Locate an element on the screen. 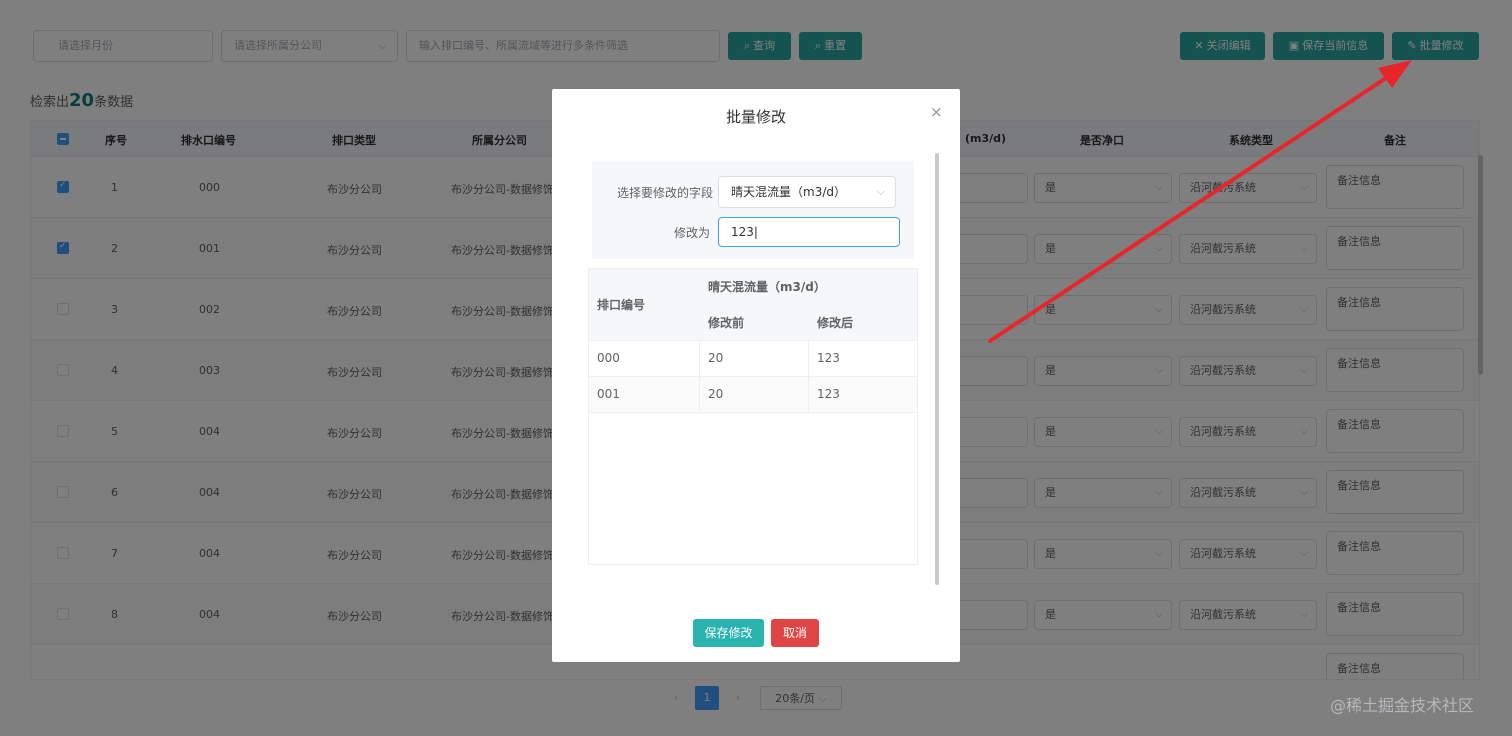 This screenshot has height=736, width=1512. save-changes-button: 保存修改 is located at coordinates (728, 633).